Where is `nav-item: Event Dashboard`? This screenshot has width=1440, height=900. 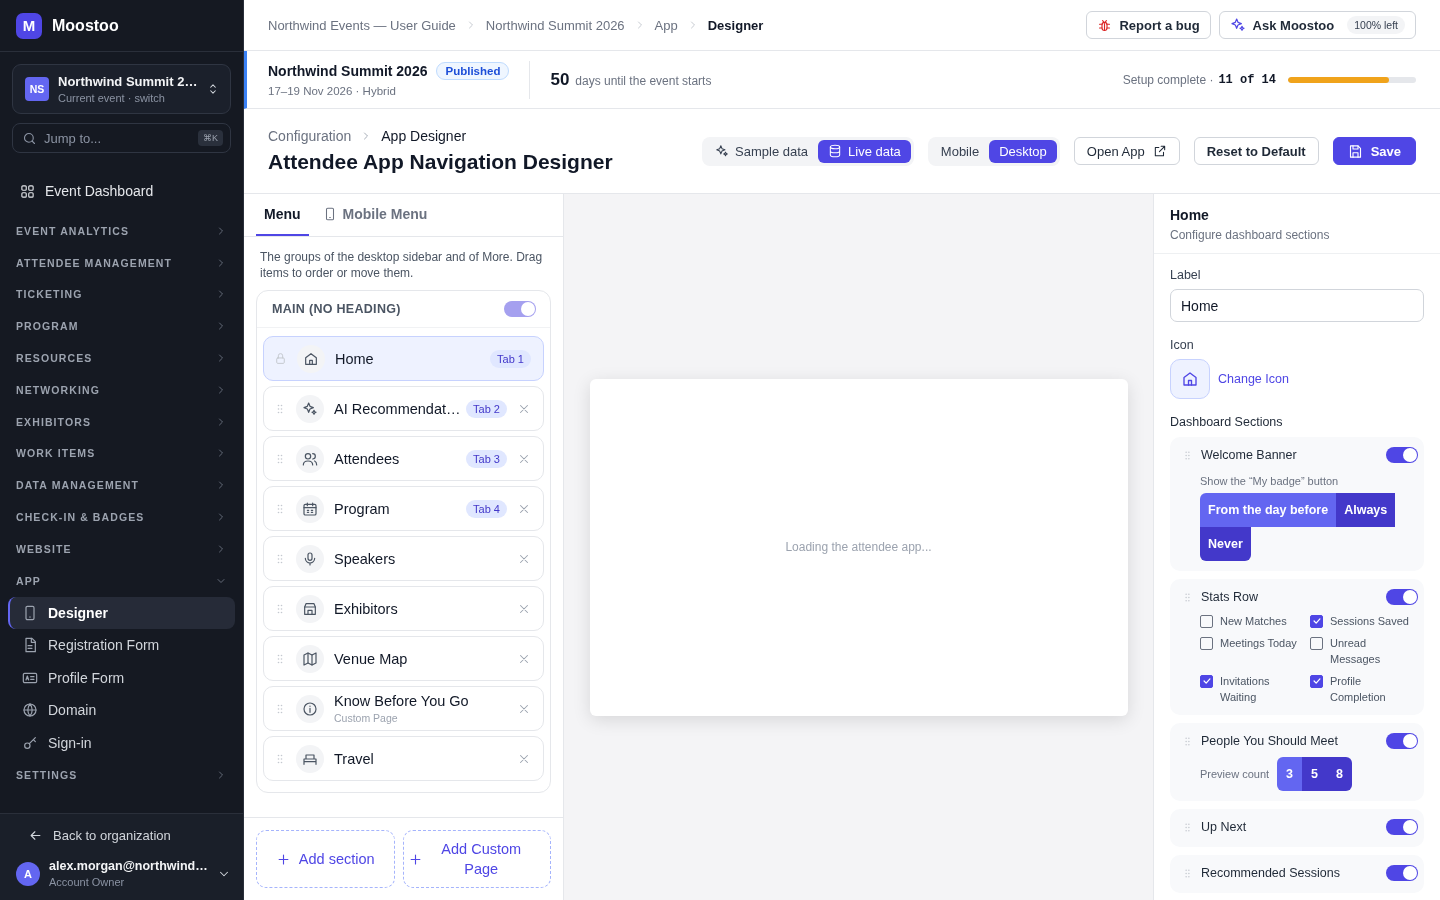 nav-item: Event Dashboard is located at coordinates (87, 191).